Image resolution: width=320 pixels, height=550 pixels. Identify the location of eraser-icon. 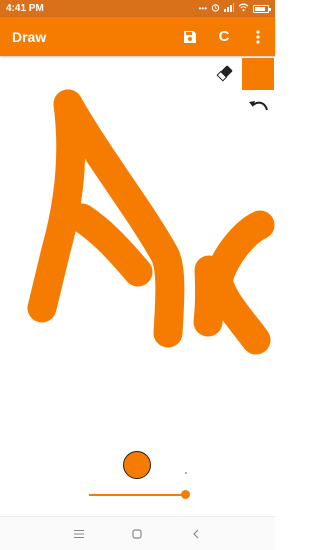
(224, 73).